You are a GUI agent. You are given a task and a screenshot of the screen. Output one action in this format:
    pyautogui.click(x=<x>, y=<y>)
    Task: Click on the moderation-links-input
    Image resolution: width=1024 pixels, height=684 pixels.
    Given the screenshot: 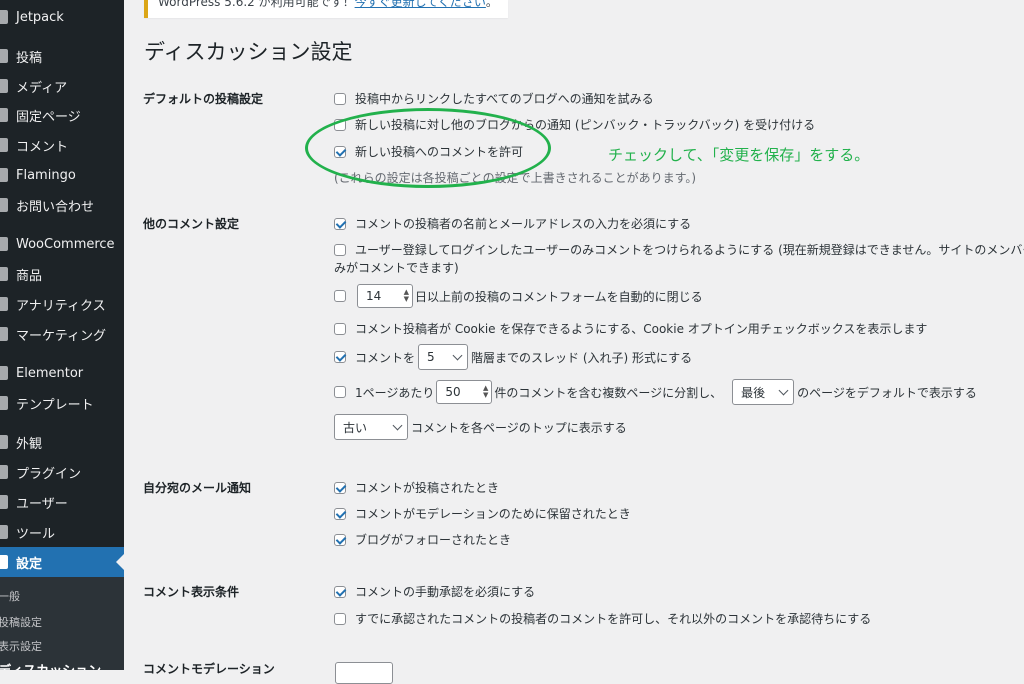 What is the action you would take?
    pyautogui.click(x=364, y=673)
    